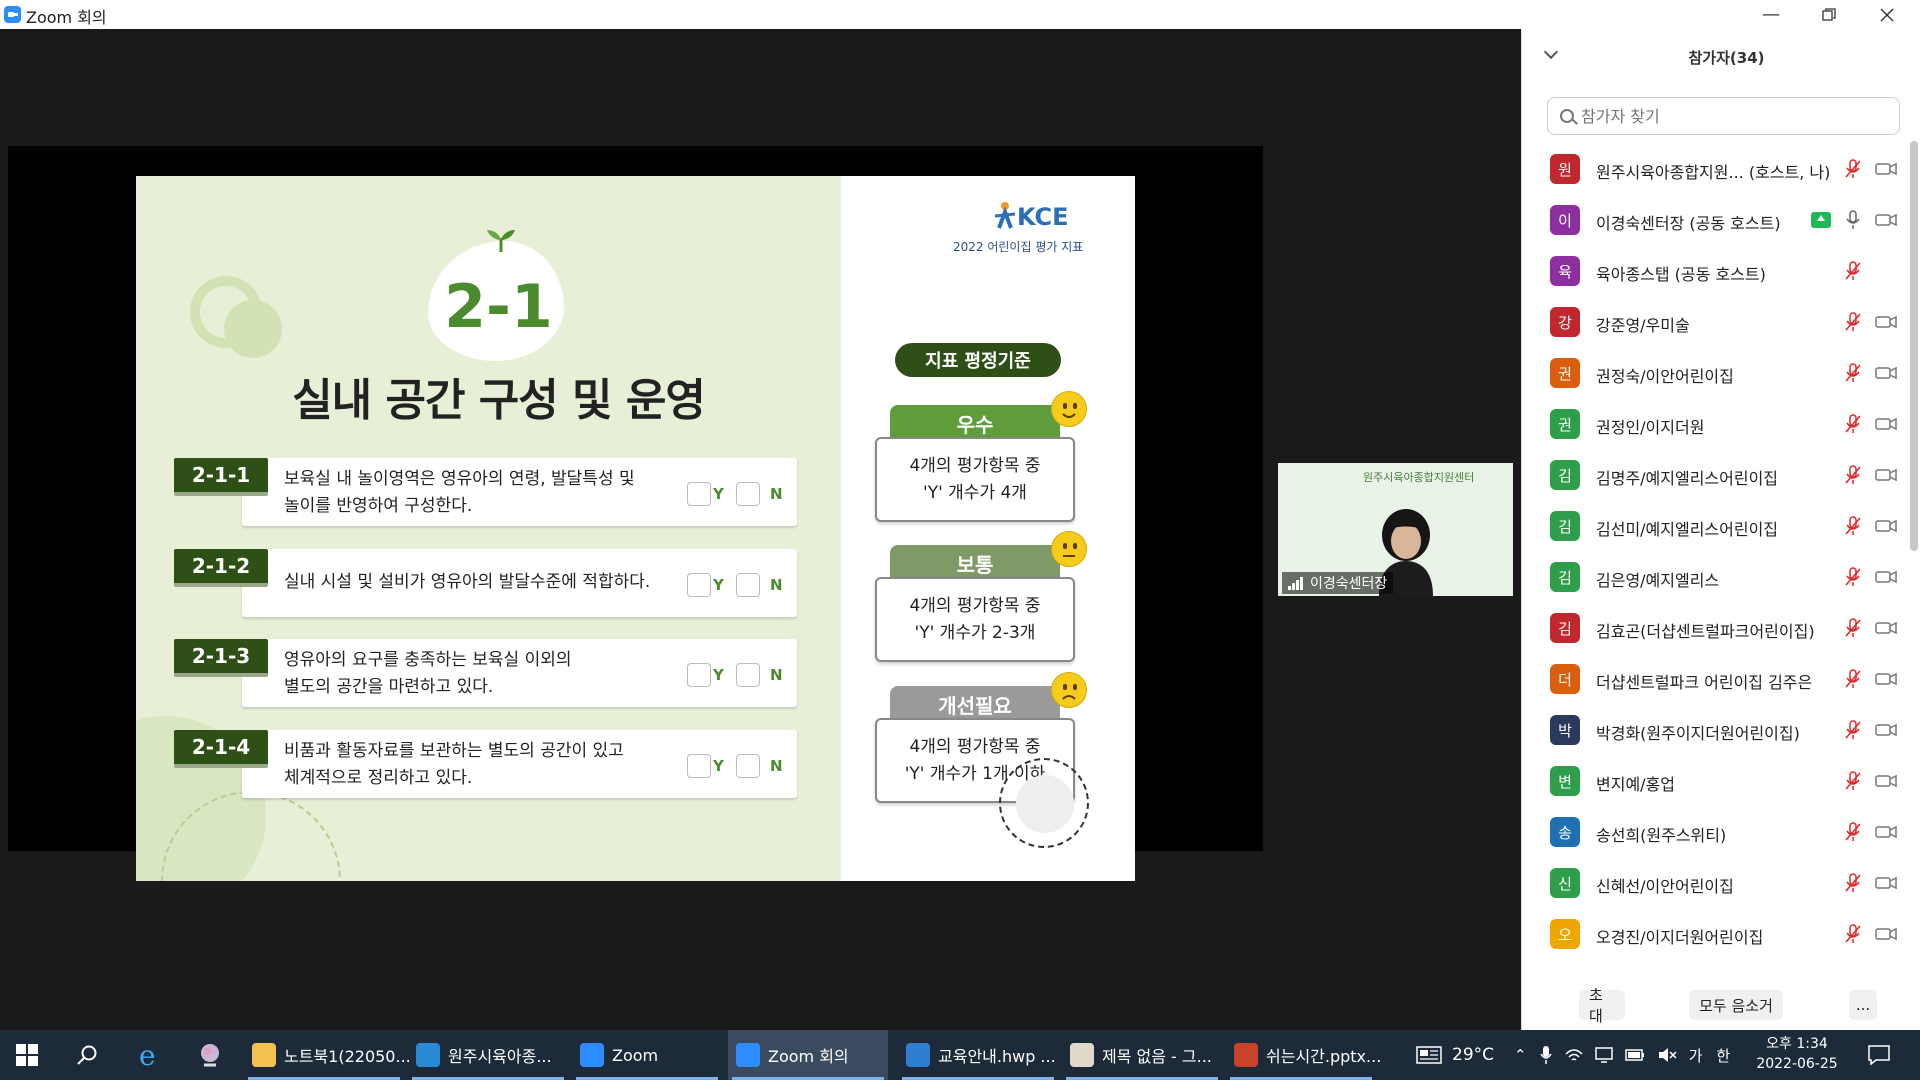 This screenshot has height=1080, width=1920. What do you see at coordinates (1603, 1055) in the screenshot?
I see `display-icon` at bounding box center [1603, 1055].